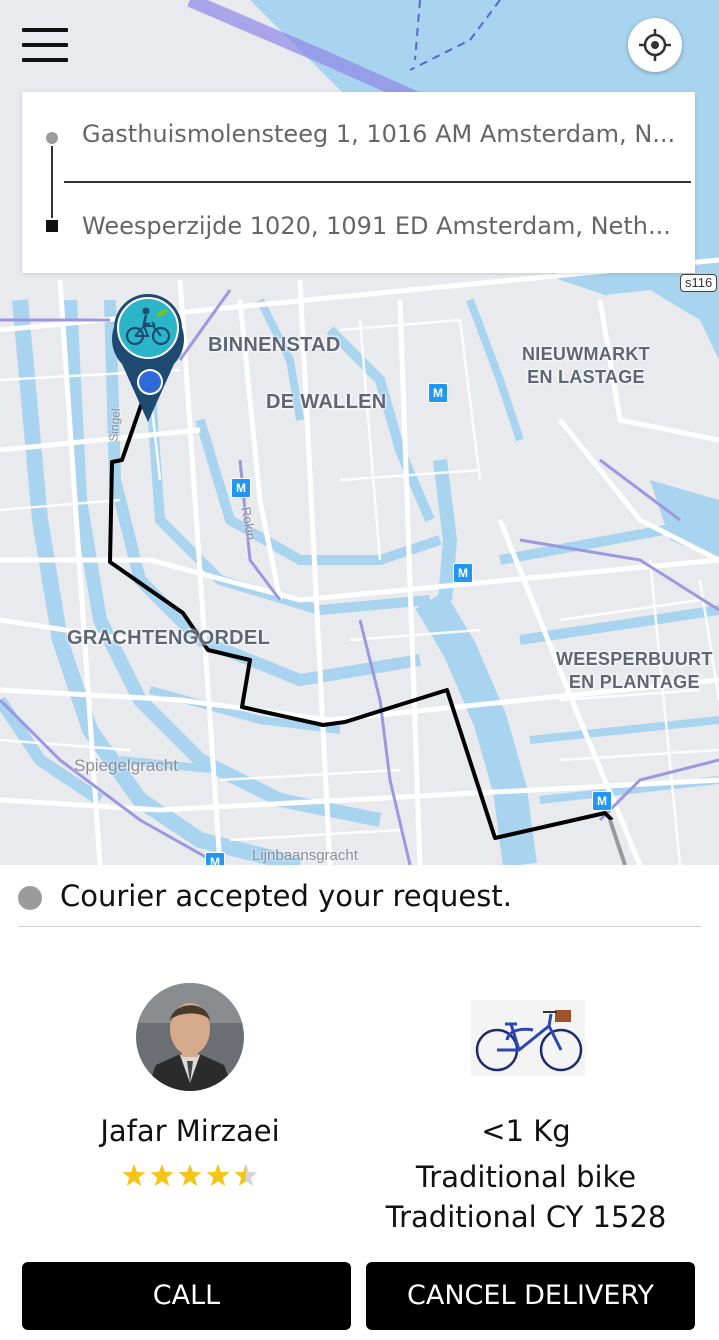 This screenshot has width=719, height=1340. What do you see at coordinates (634, 659) in the screenshot?
I see `map-label-weesperbuurt-line1: WEESPERBUURT` at bounding box center [634, 659].